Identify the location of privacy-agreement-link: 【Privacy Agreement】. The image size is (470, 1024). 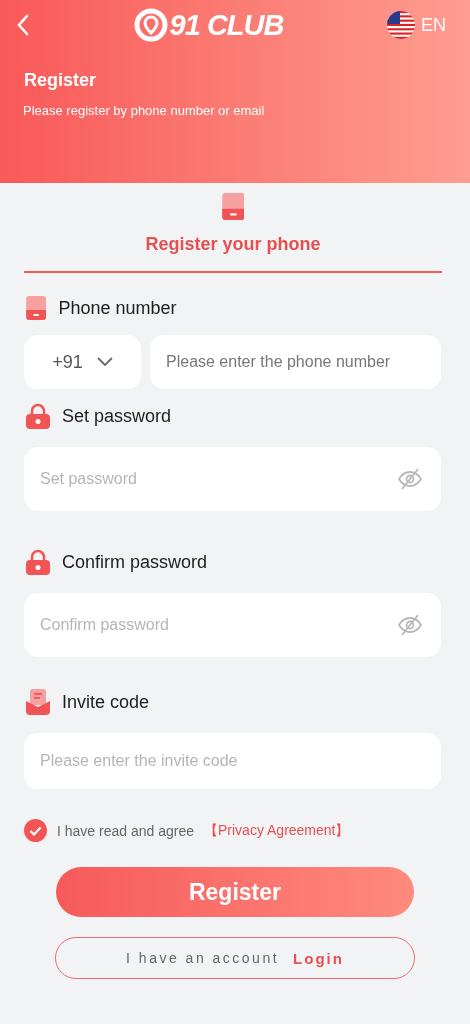
(277, 830).